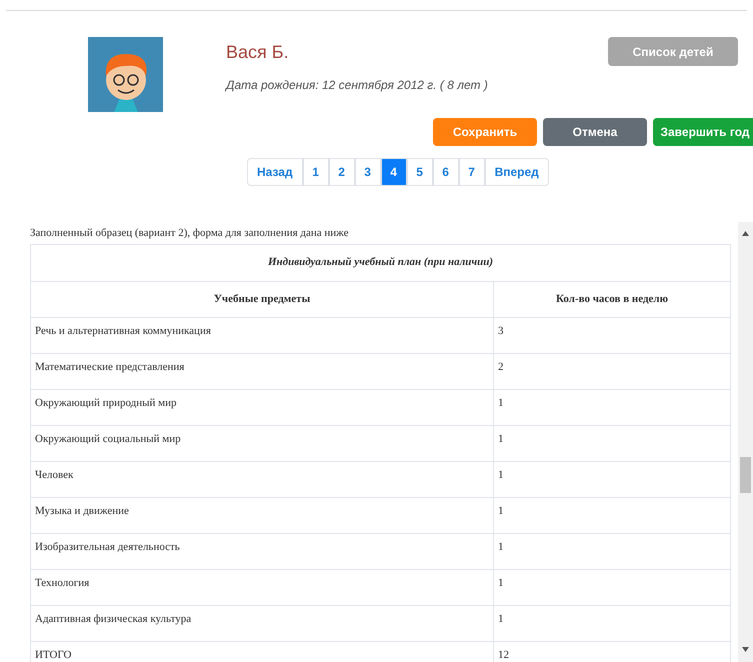 This screenshot has height=662, width=753. What do you see at coordinates (471, 172) in the screenshot?
I see `page-link: 7` at bounding box center [471, 172].